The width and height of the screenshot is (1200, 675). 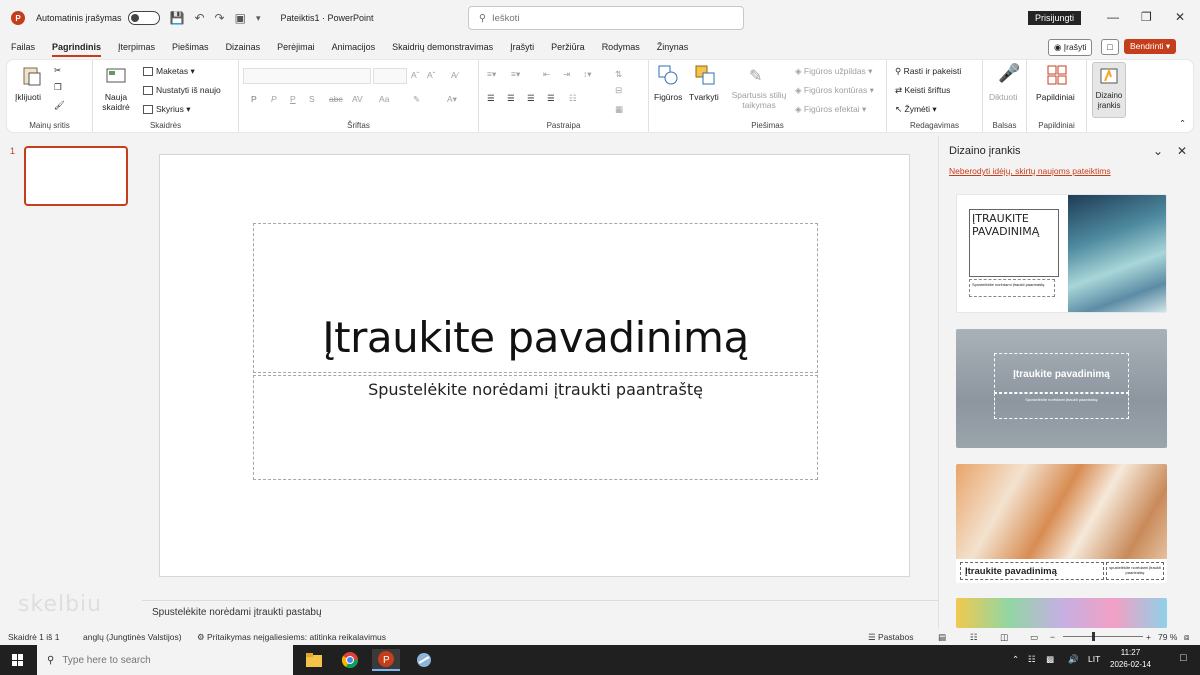 I want to click on notes-pane: Spustelėkite norėdami įtraukti pastabų, so click(x=540, y=613).